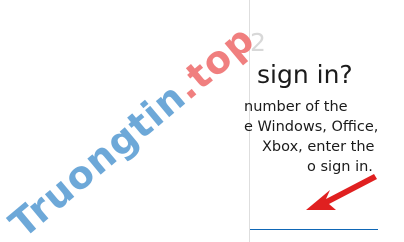 The image size is (404, 242). Describe the element at coordinates (314, 224) in the screenshot. I see `account-input-field` at that location.